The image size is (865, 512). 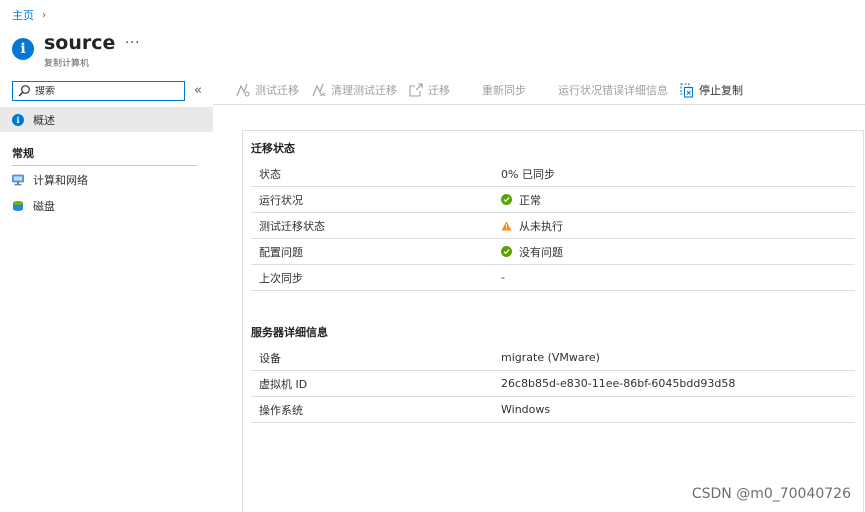 What do you see at coordinates (541, 252) in the screenshot?
I see `config-issues-value: 没有问题` at bounding box center [541, 252].